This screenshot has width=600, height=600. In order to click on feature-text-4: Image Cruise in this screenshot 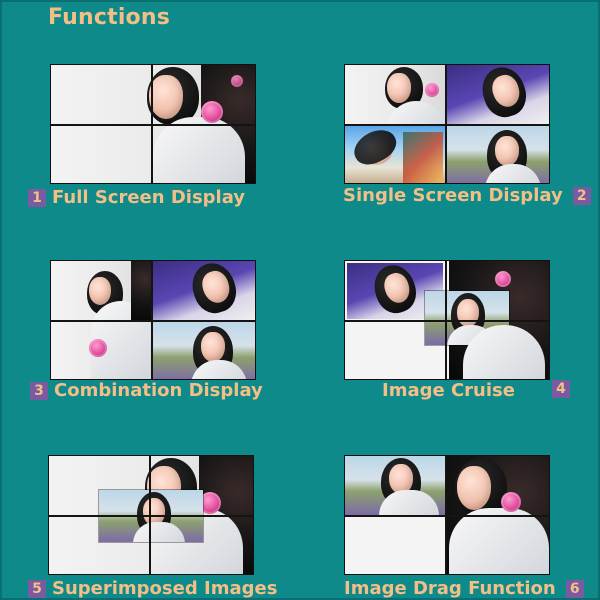, I will do `click(448, 390)`.